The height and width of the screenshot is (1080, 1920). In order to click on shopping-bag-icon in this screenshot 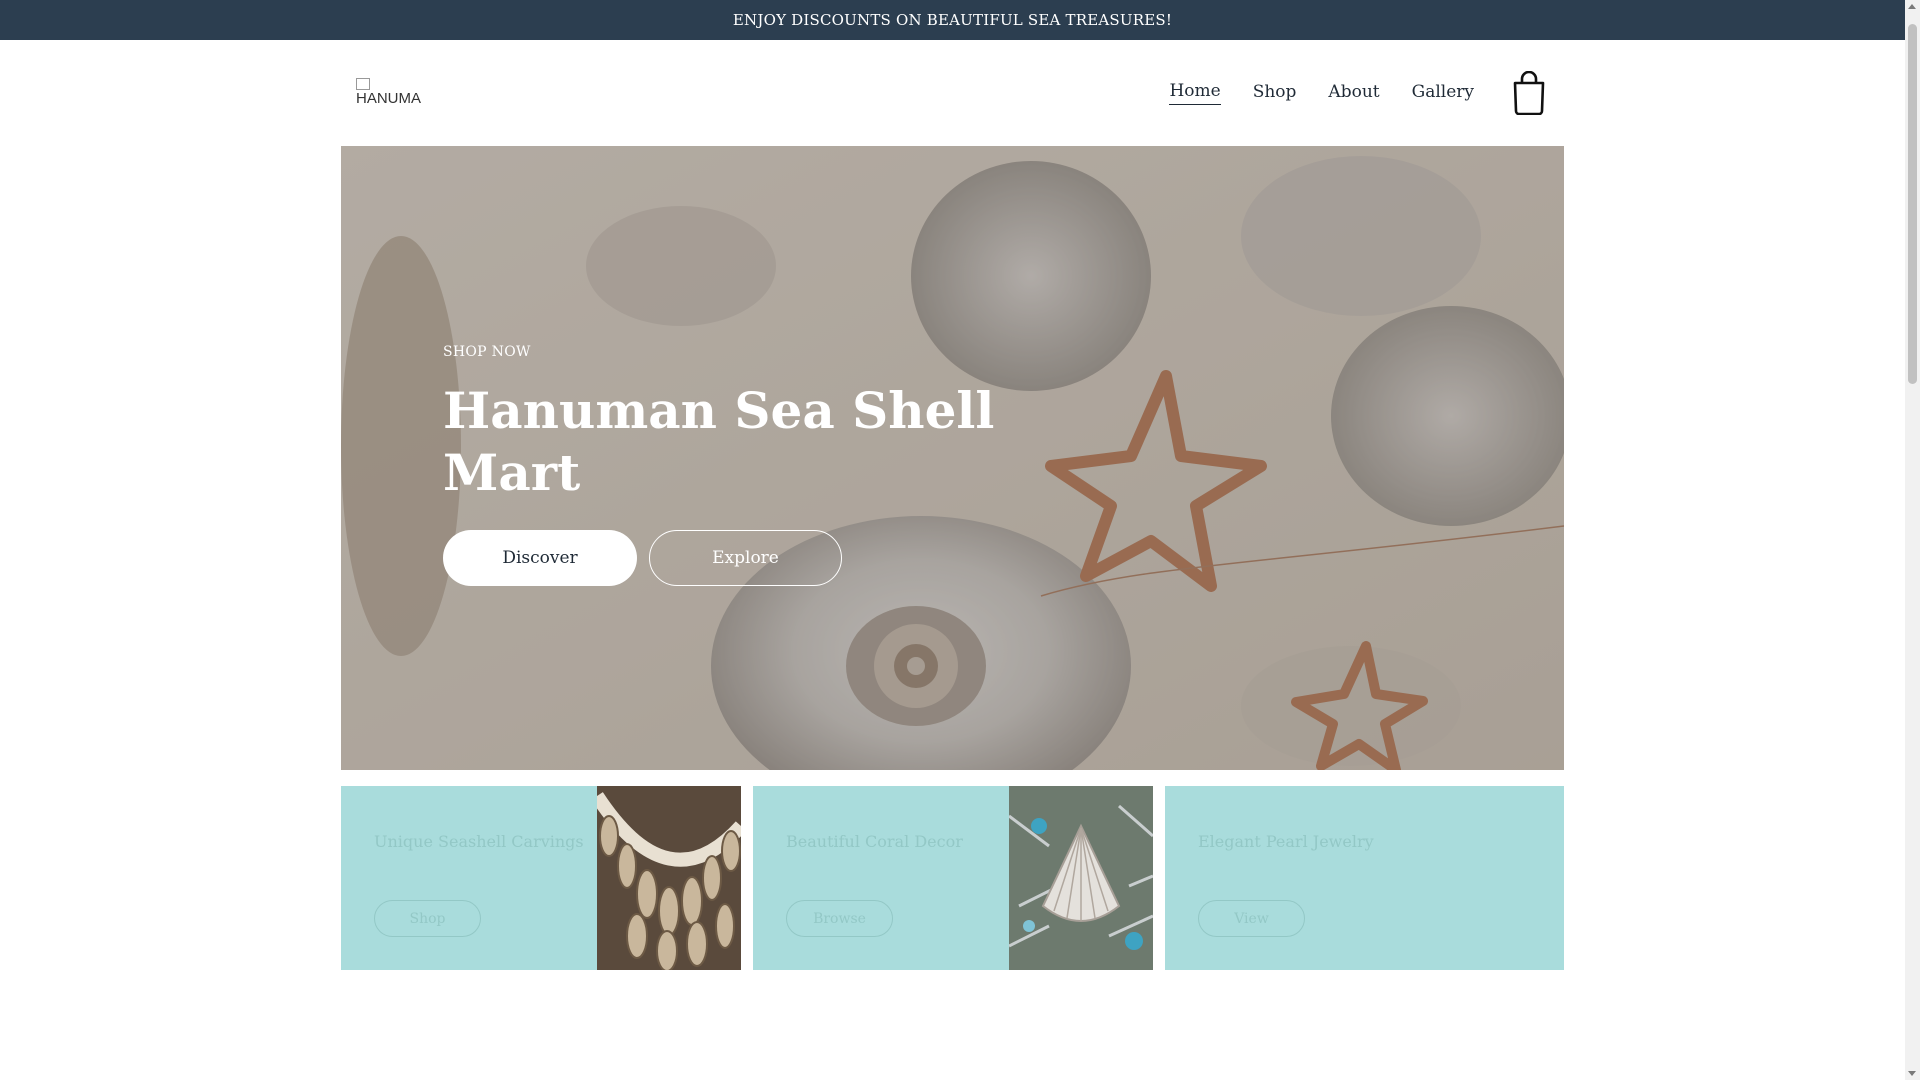, I will do `click(1529, 93)`.